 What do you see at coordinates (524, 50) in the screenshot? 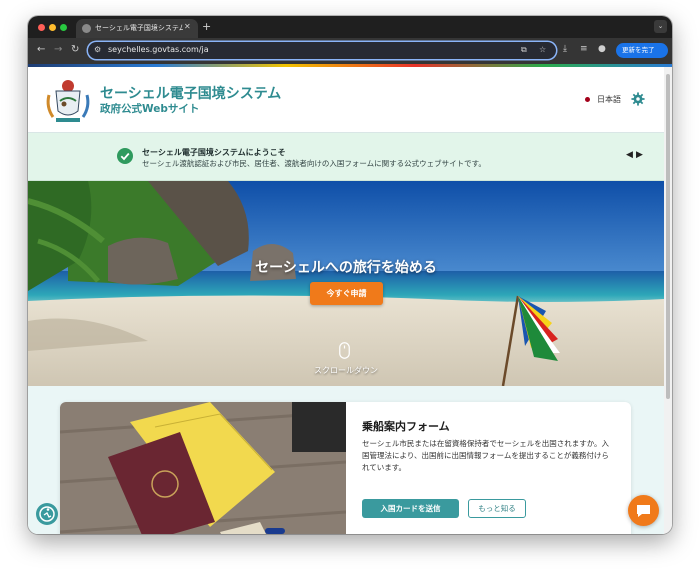
I see `translate-icon: ⧉` at bounding box center [524, 50].